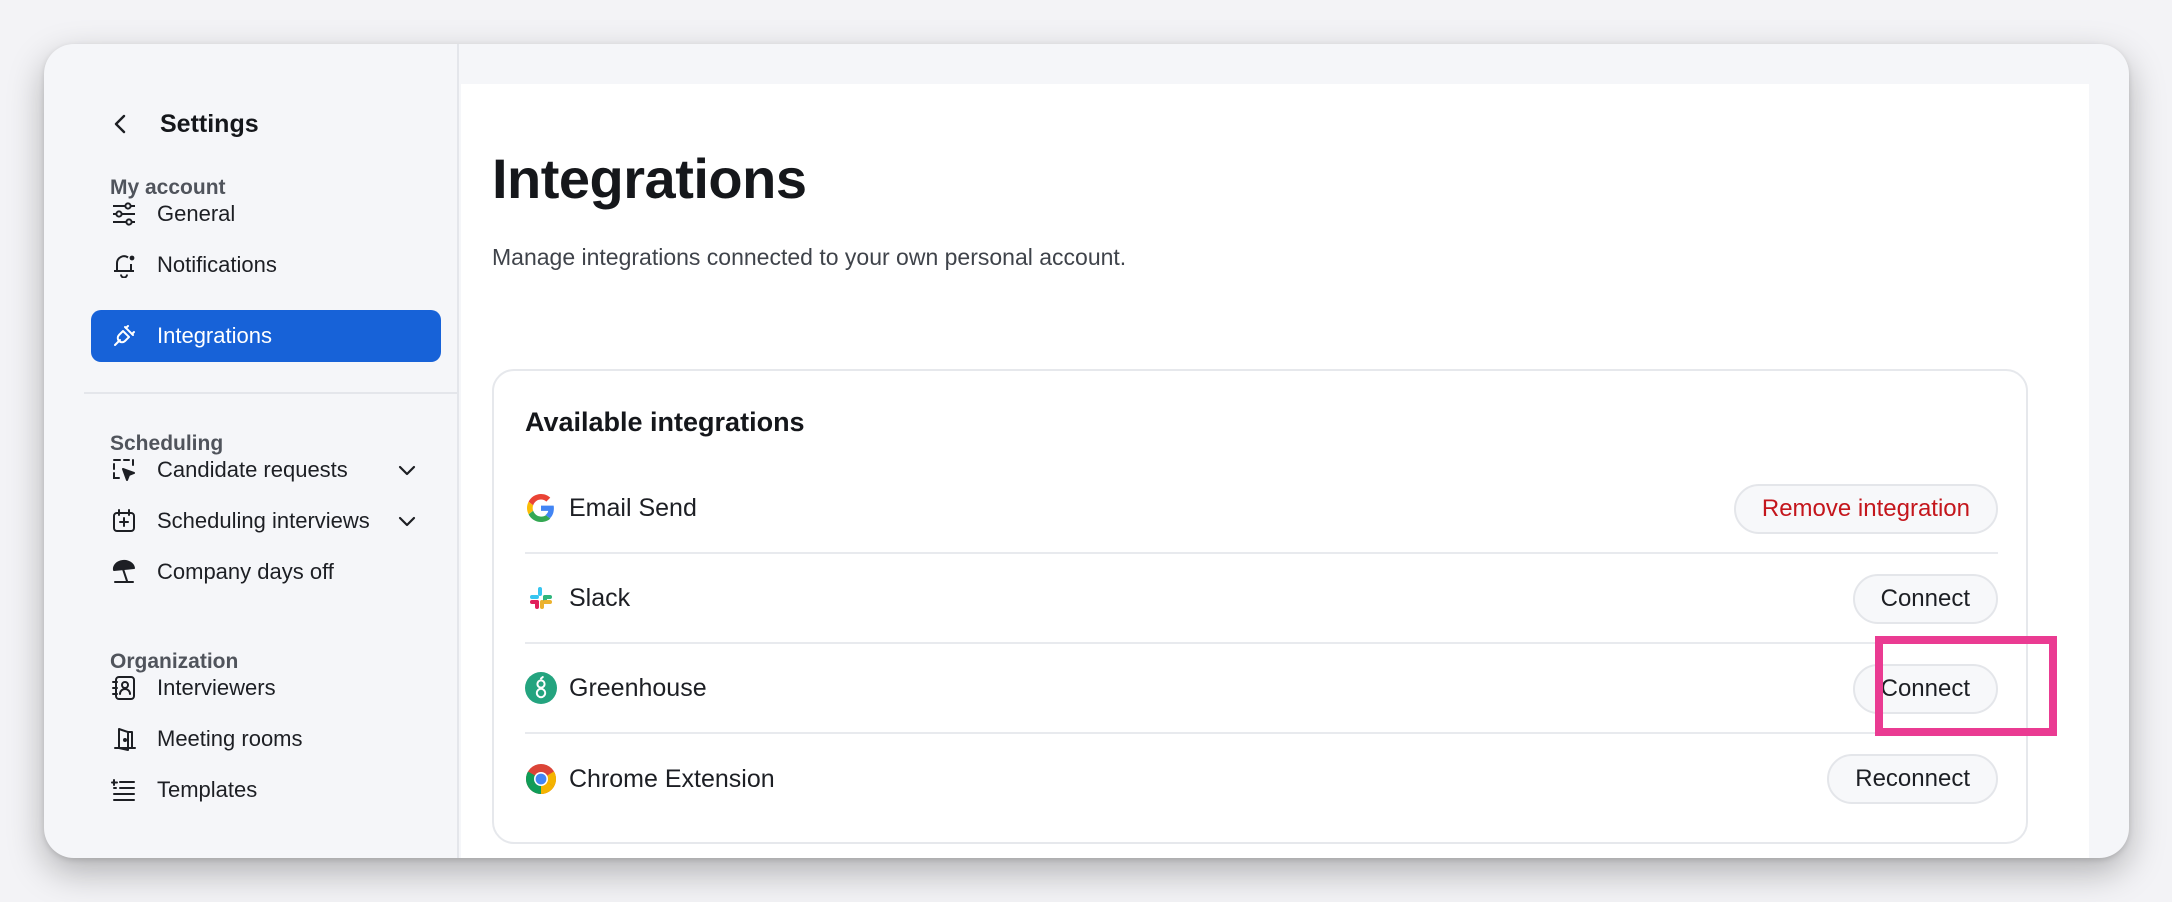  What do you see at coordinates (541, 598) in the screenshot?
I see `slack-icon` at bounding box center [541, 598].